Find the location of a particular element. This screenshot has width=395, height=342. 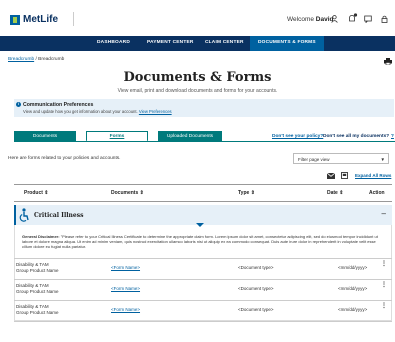

column-type: Type ⇕ is located at coordinates (246, 193).